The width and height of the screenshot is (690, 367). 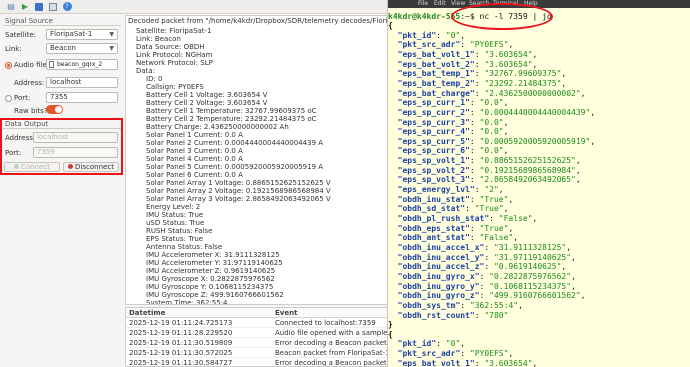 What do you see at coordinates (8, 65) in the screenshot?
I see `audio-file-radio` at bounding box center [8, 65].